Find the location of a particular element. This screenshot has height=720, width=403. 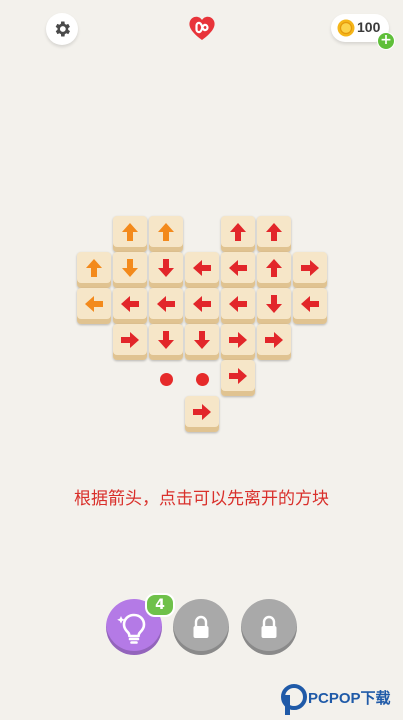

add-coins-button: + is located at coordinates (386, 41).